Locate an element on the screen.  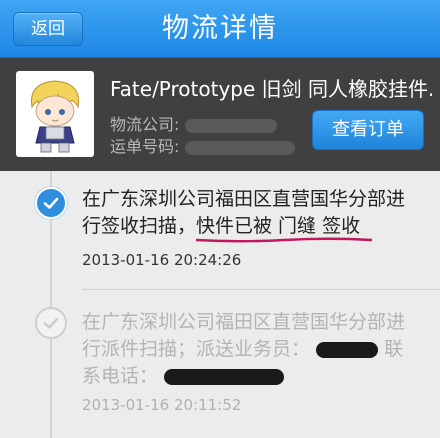
redacted-phone-number is located at coordinates (224, 376).